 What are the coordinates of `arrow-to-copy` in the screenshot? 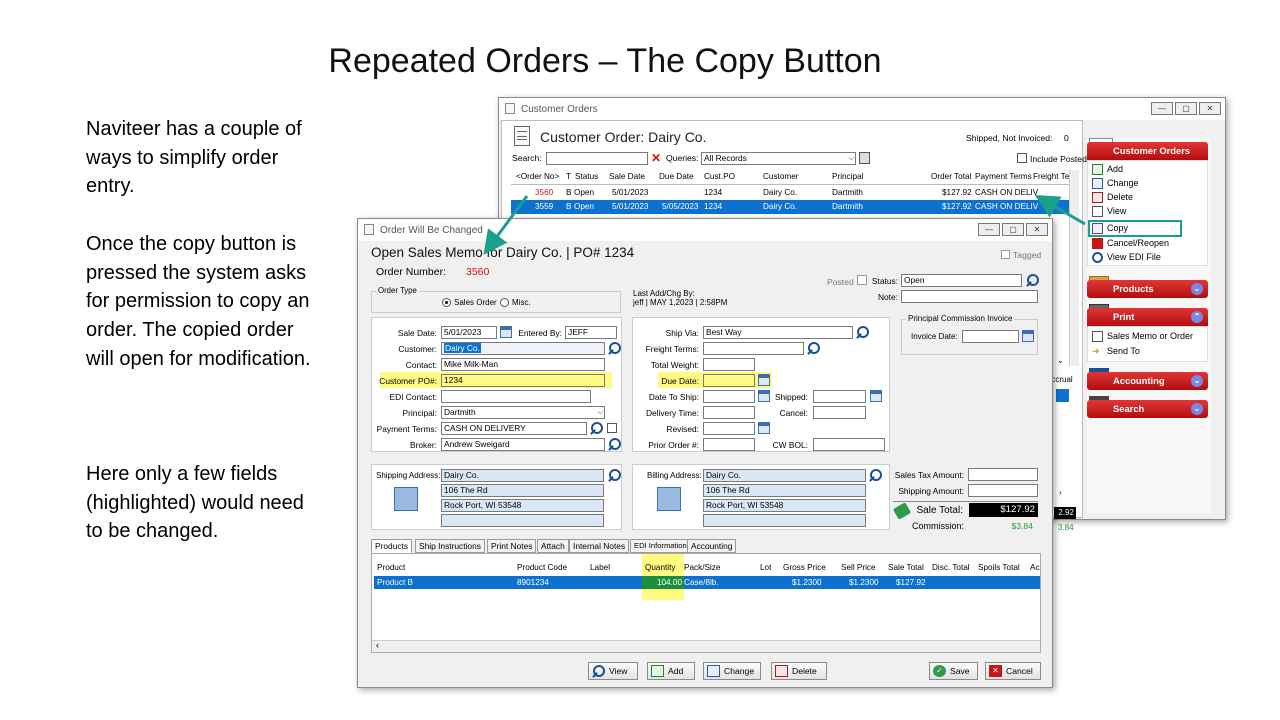 It's located at (1060, 210).